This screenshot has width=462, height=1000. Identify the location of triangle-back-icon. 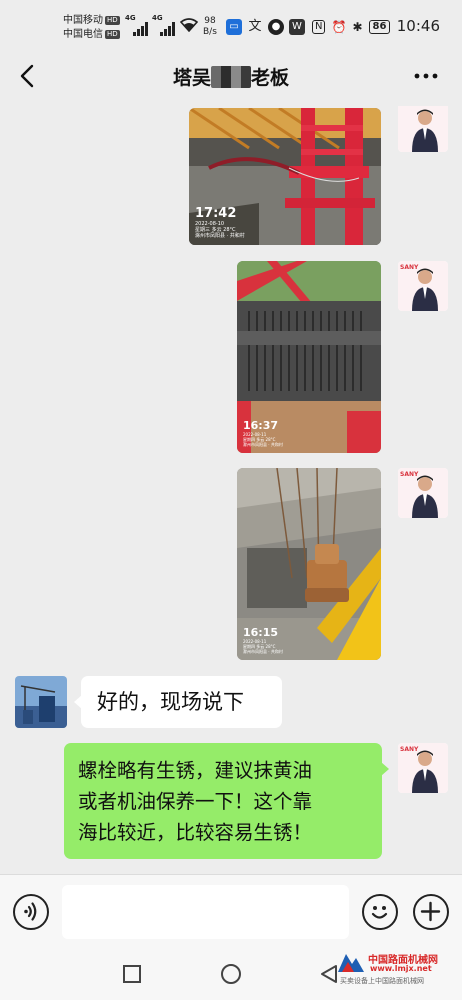
(329, 974).